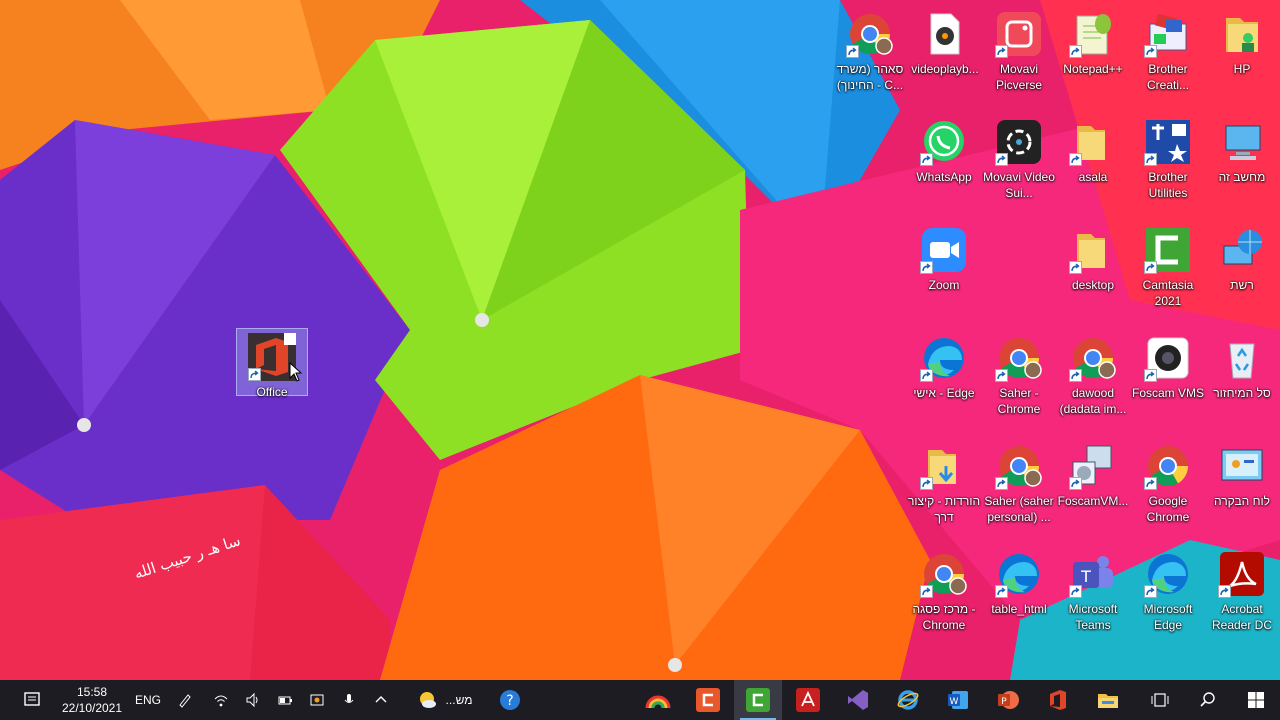  I want to click on microphone-button, so click(349, 700).